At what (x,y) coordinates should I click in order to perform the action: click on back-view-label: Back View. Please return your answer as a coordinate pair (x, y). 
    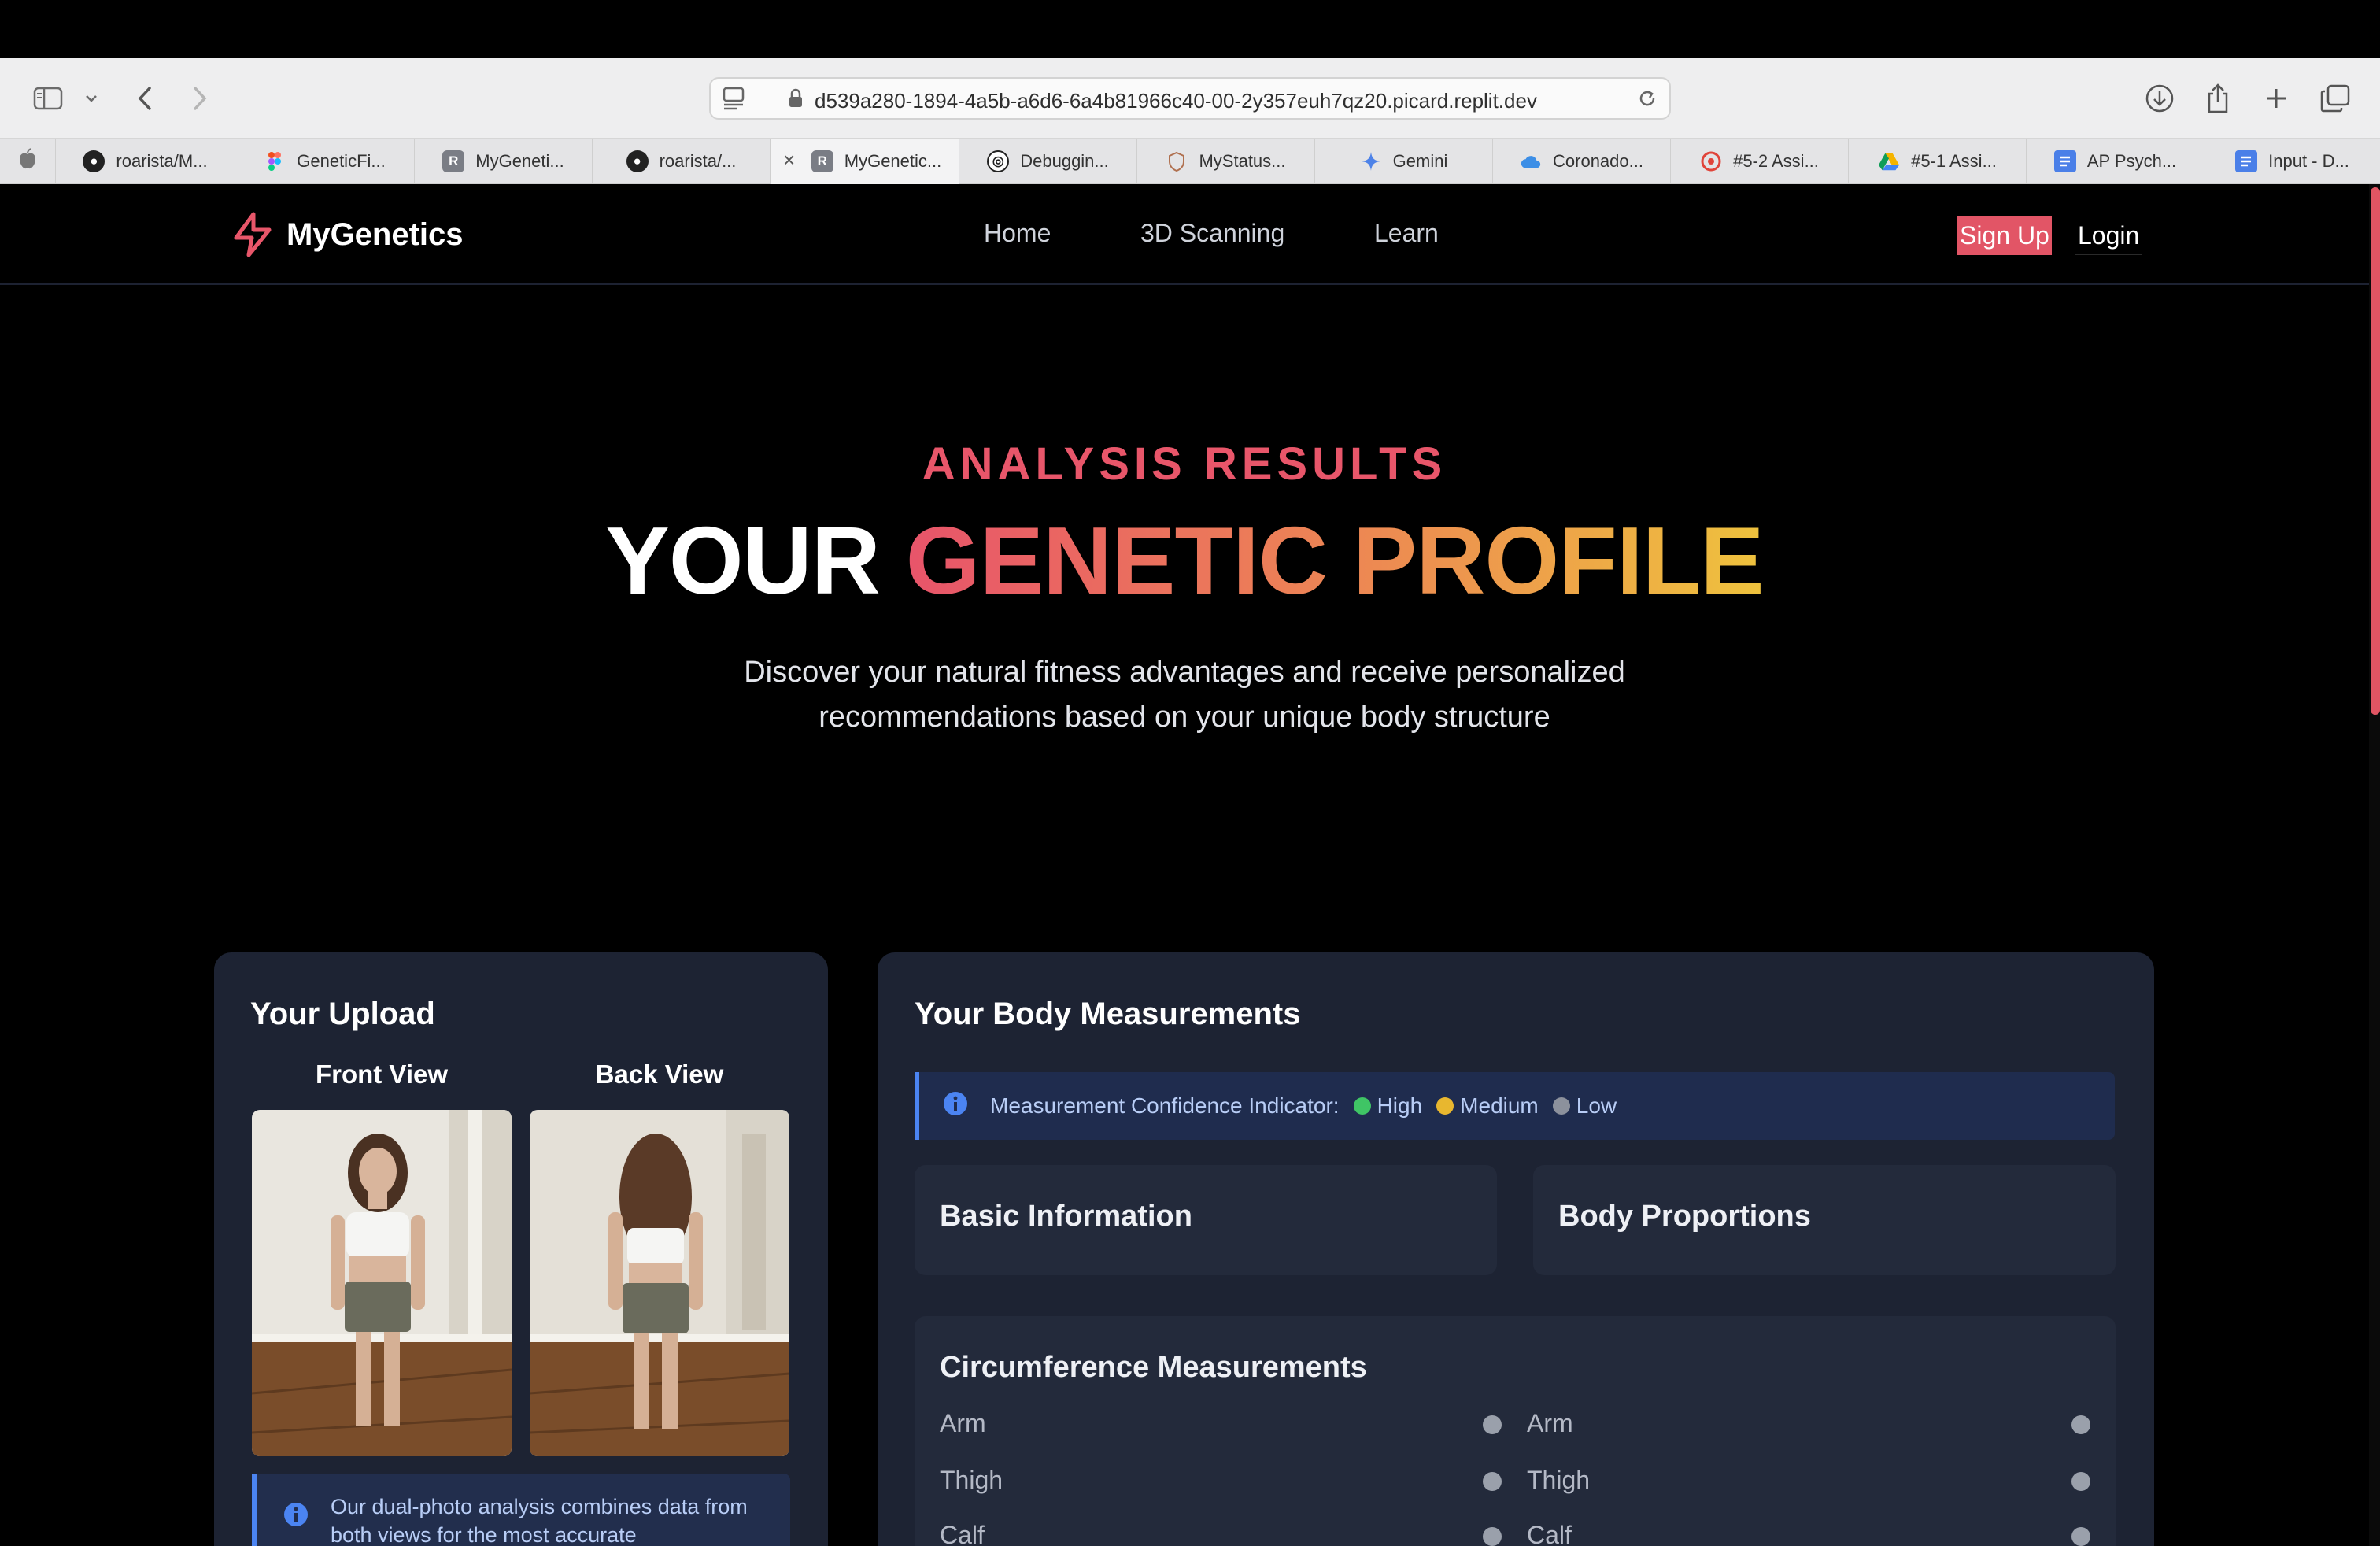
    Looking at the image, I should click on (659, 1074).